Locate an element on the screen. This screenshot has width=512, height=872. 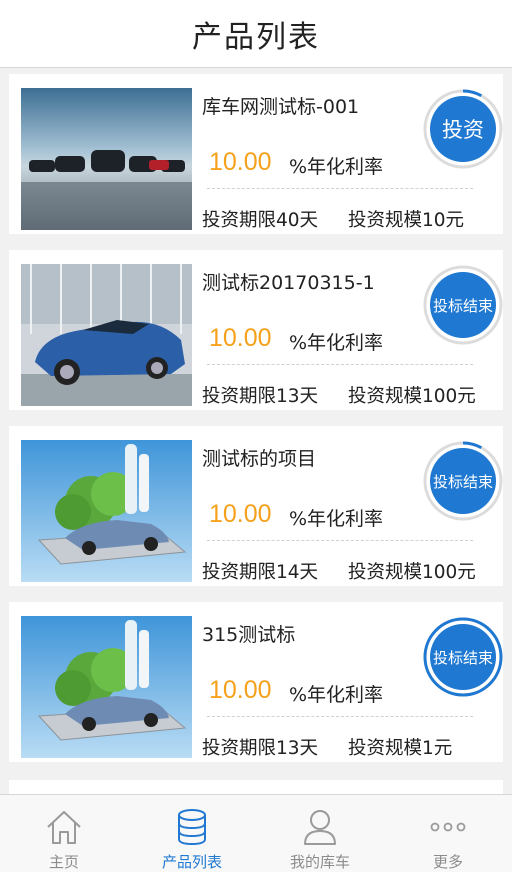
tab-my-account: 我的库车 is located at coordinates (320, 833).